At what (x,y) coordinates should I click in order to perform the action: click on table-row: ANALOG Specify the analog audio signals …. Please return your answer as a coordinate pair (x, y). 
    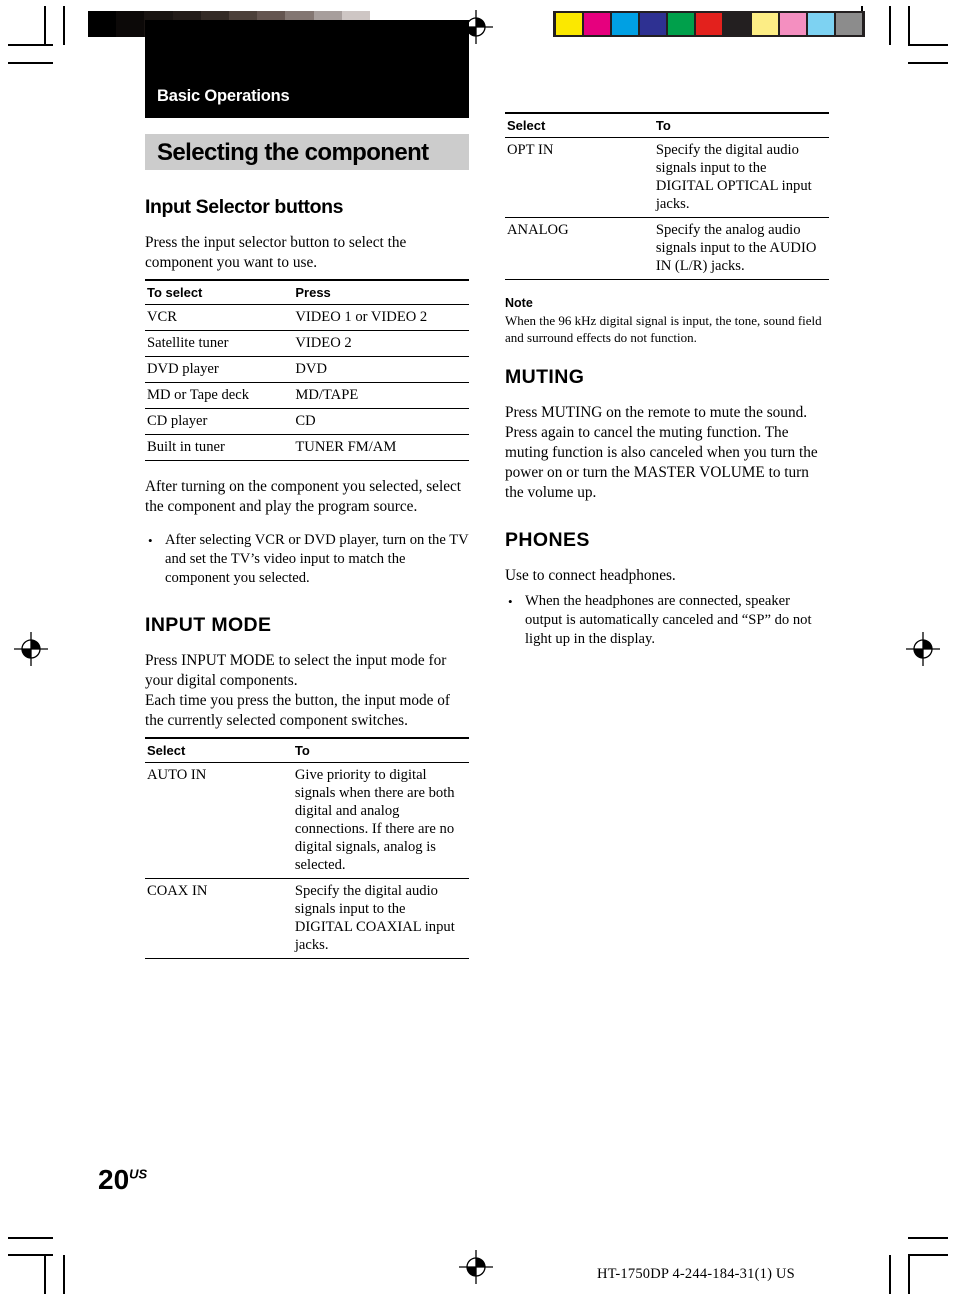
    Looking at the image, I should click on (667, 248).